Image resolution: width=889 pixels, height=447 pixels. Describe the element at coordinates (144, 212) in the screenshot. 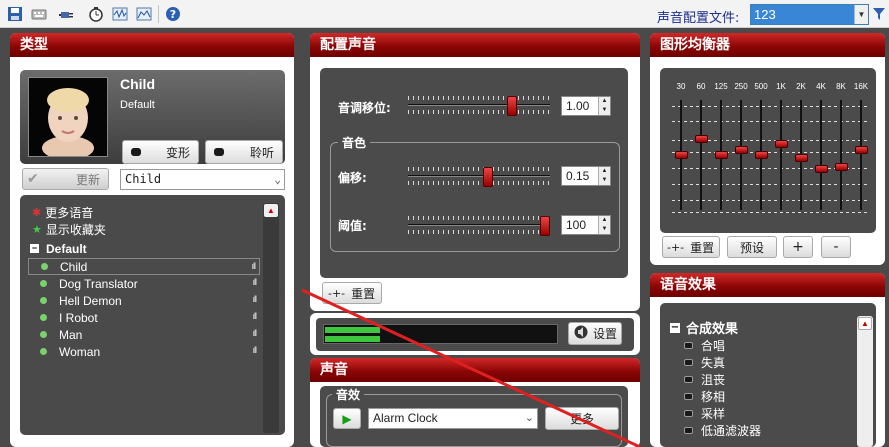

I see `list-item-more-voices: ✱ 更多语音` at that location.